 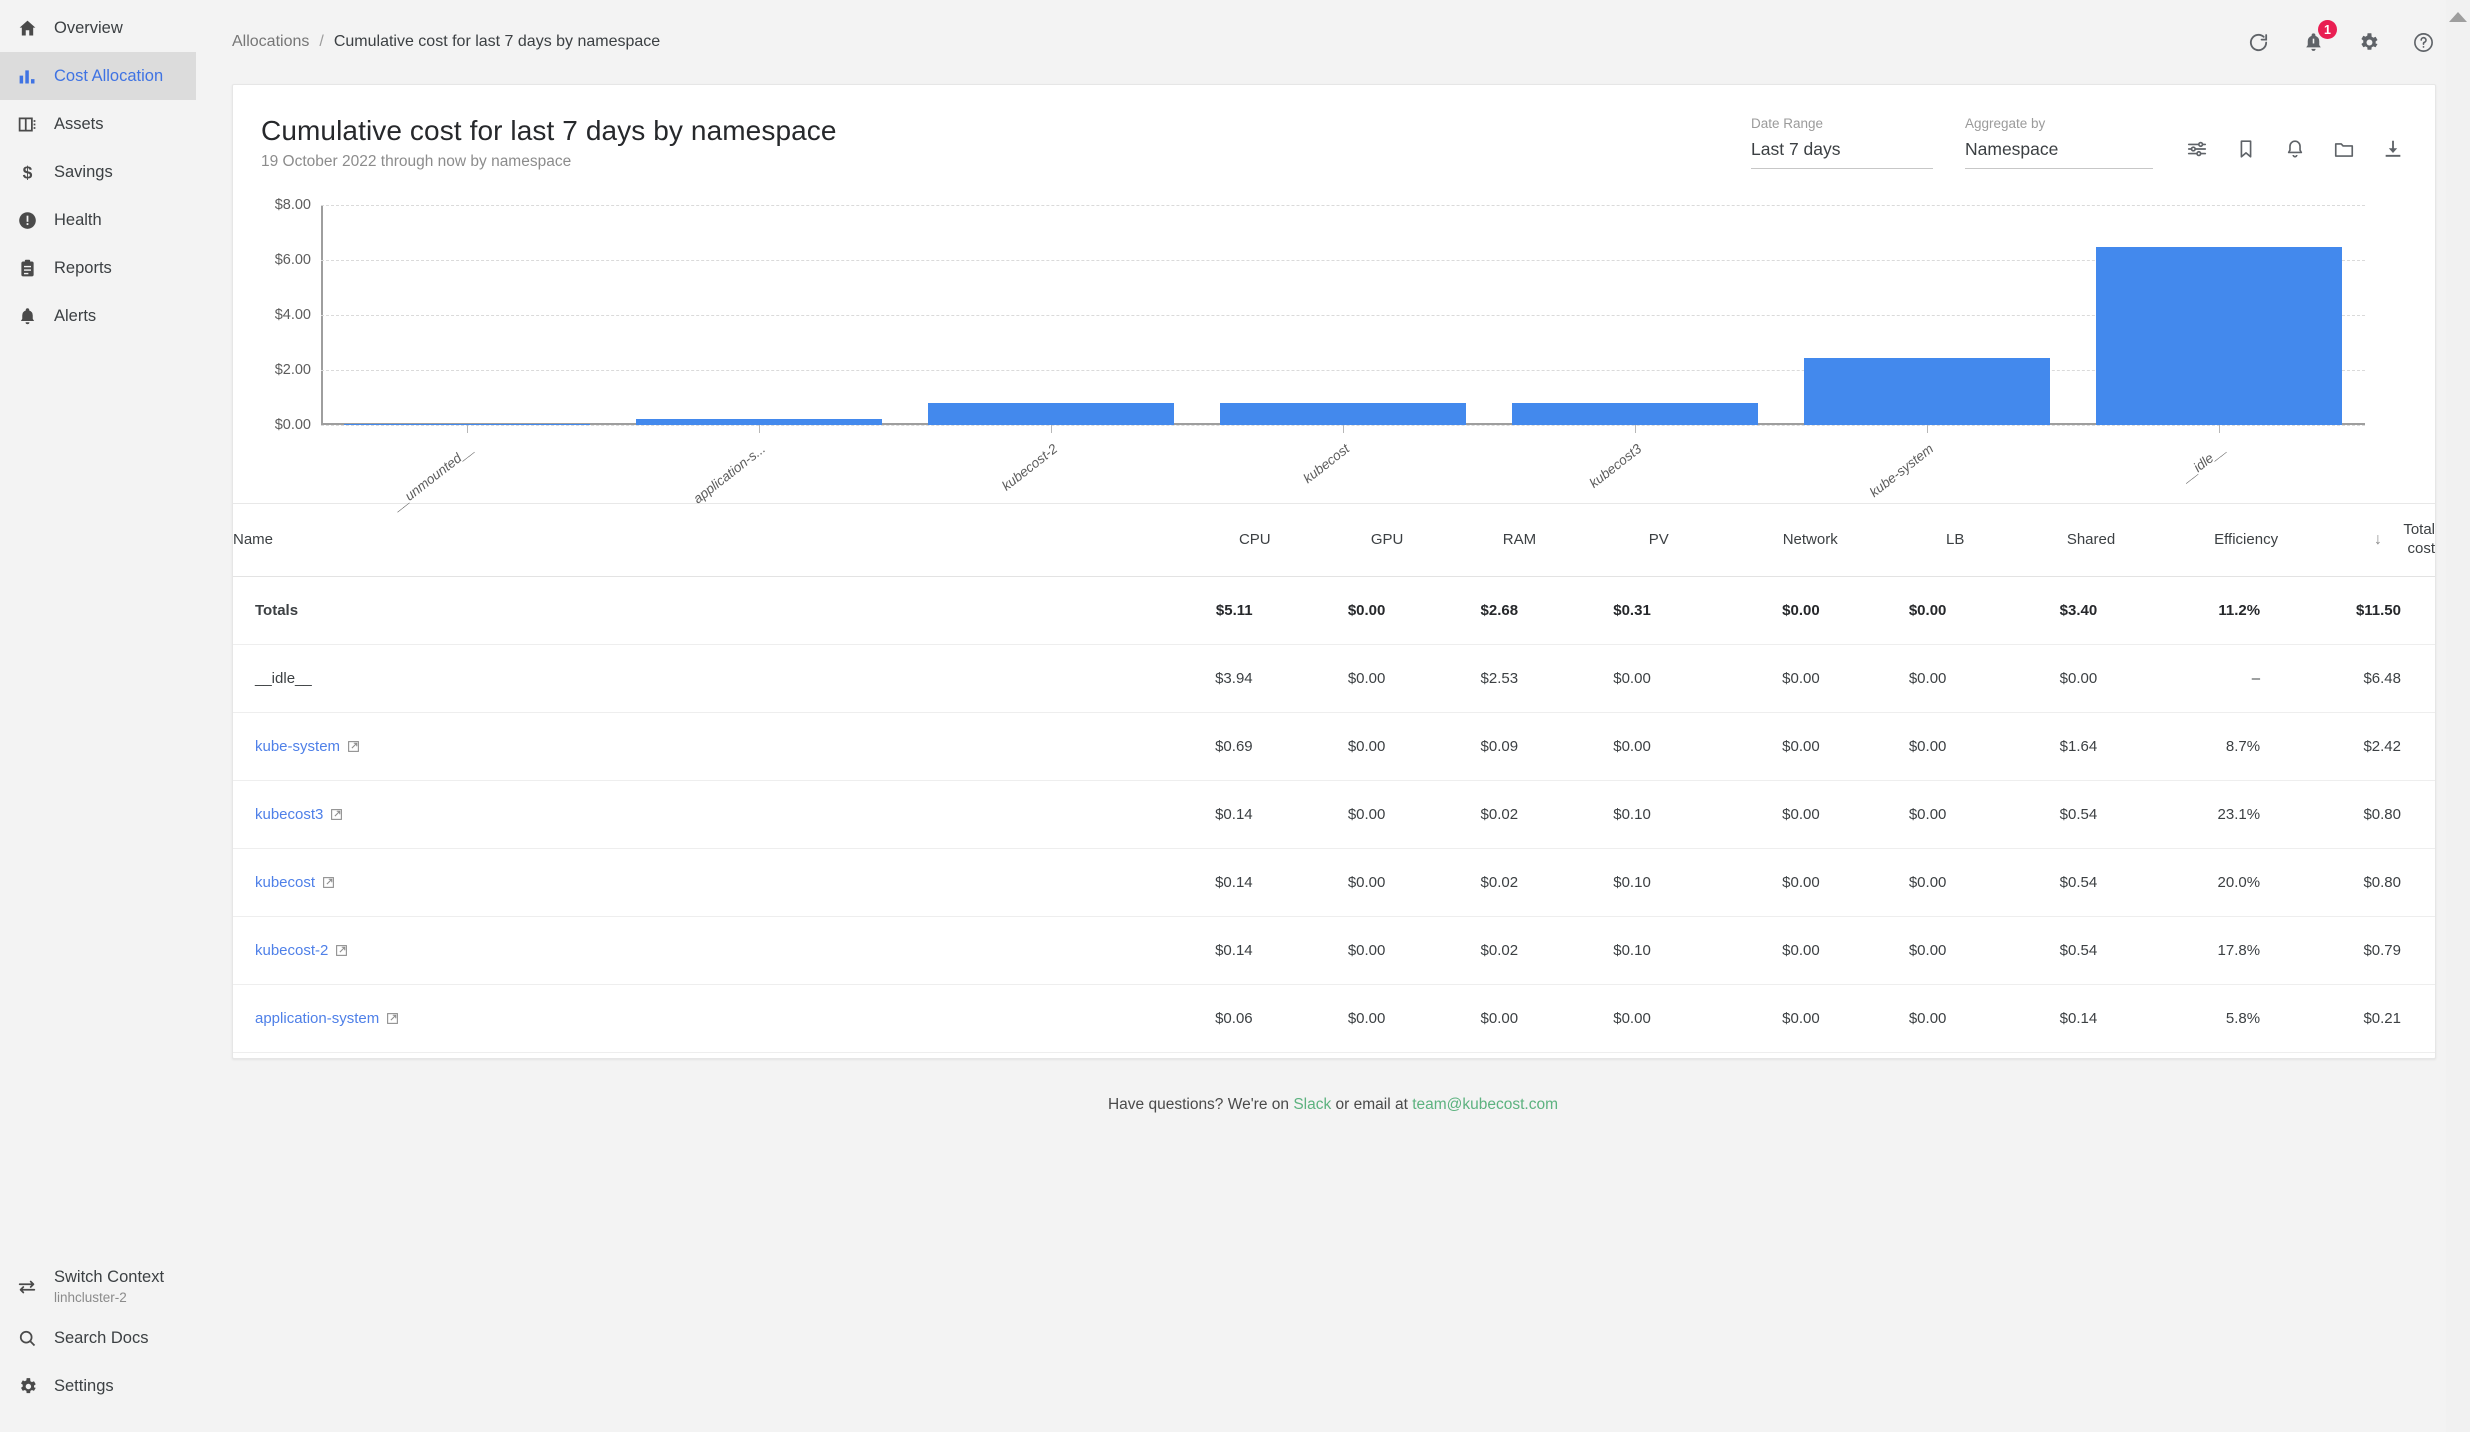 I want to click on column-header-total-cost: ↓ Total cost, so click(x=2356, y=540).